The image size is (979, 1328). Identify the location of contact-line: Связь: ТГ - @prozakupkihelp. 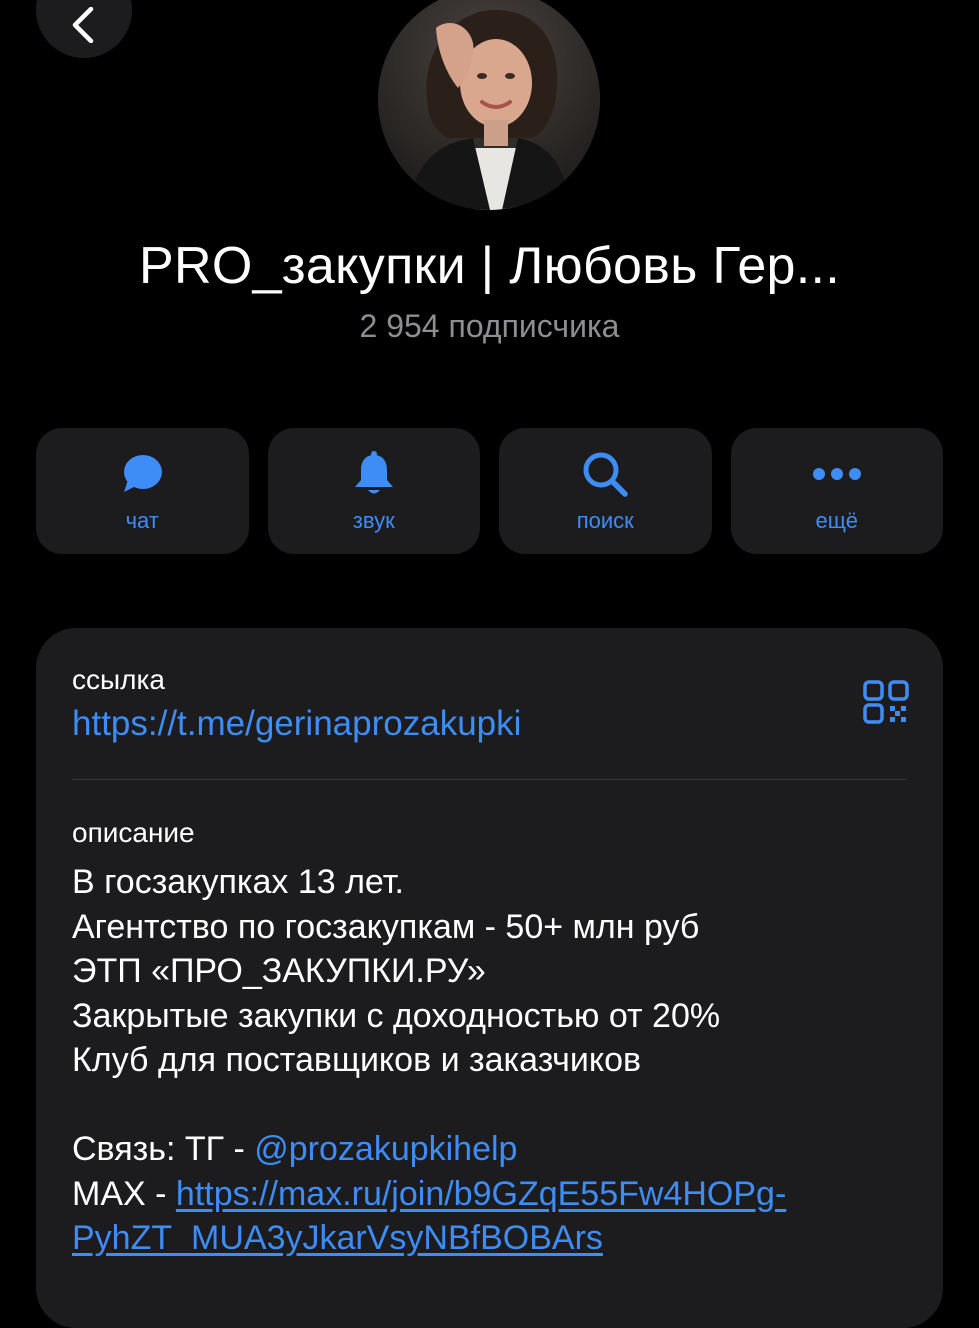
(497, 1149).